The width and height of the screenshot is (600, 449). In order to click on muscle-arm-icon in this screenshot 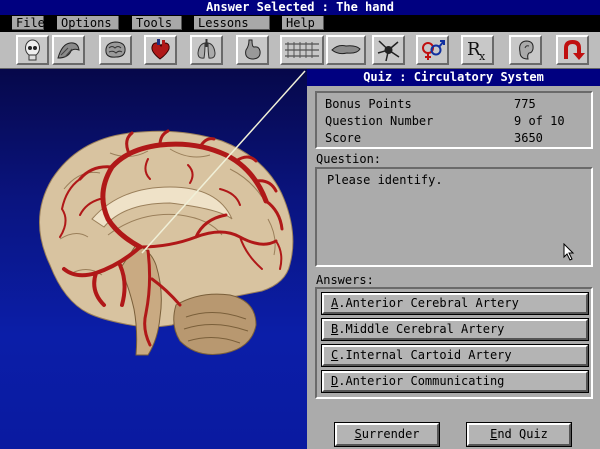, I will do `click(68, 50)`.